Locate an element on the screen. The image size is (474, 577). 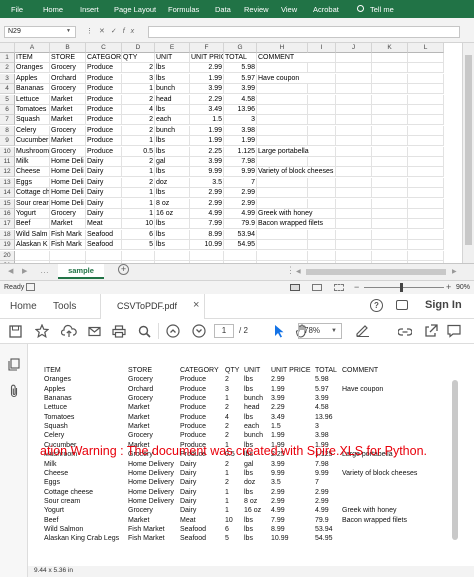
page-break-view-icon is located at coordinates (339, 287).